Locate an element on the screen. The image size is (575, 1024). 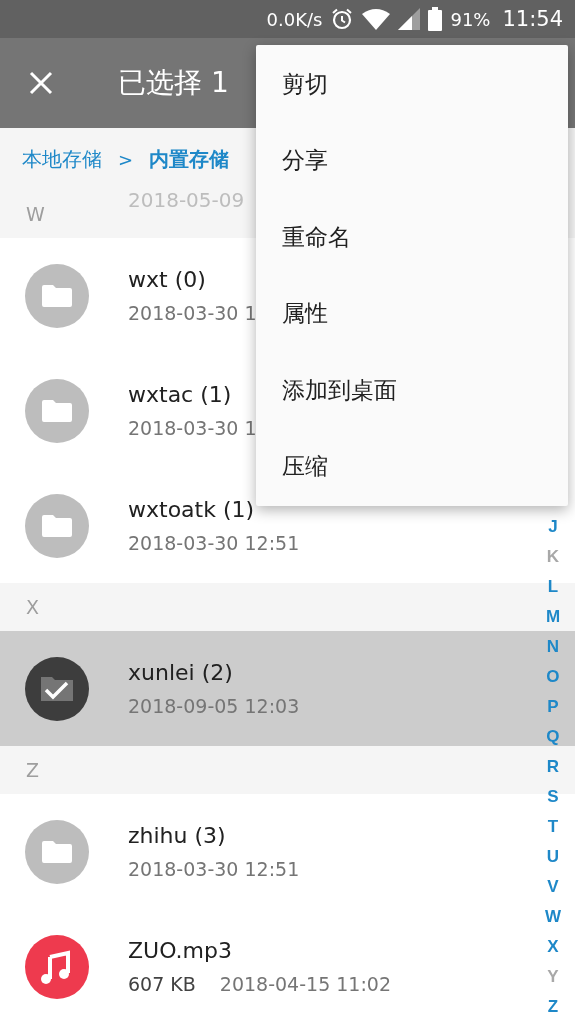
ghost-date: 2018-05-09 is located at coordinates (186, 200).